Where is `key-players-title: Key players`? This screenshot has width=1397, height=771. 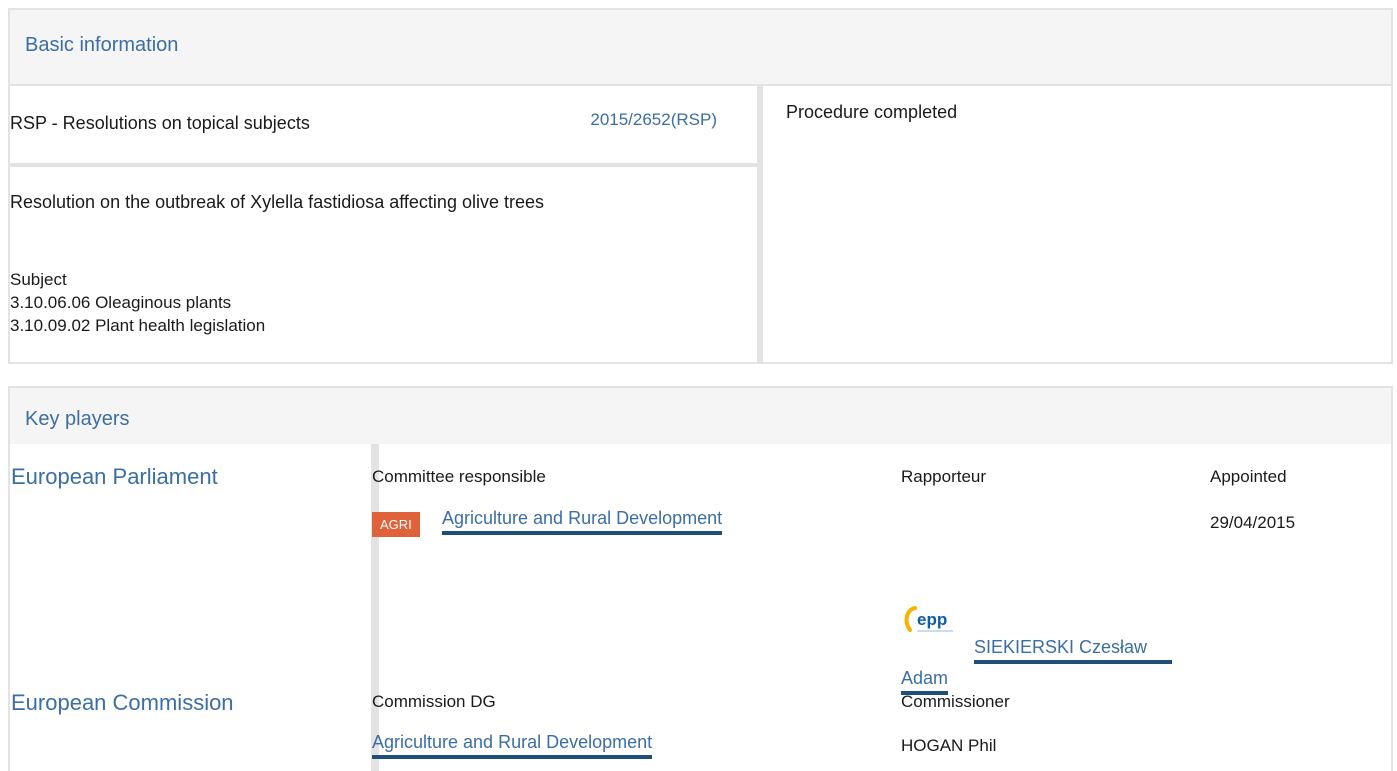 key-players-title: Key players is located at coordinates (77, 419).